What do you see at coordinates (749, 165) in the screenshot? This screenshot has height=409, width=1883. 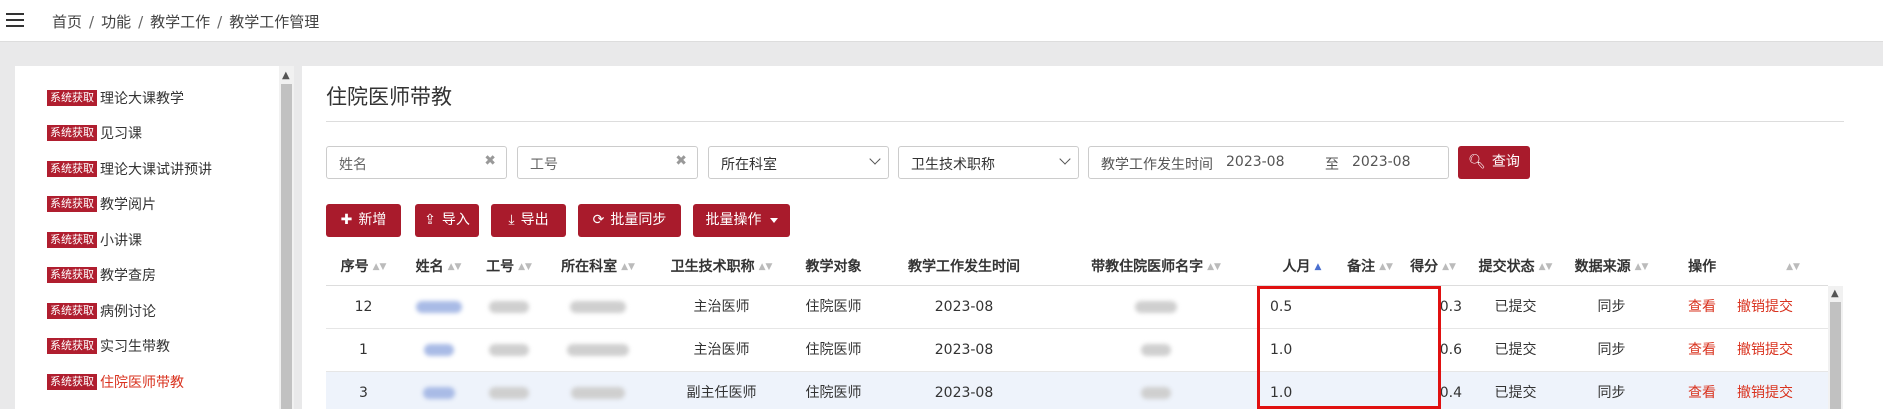 I see `department-placeholder: 所在科室` at bounding box center [749, 165].